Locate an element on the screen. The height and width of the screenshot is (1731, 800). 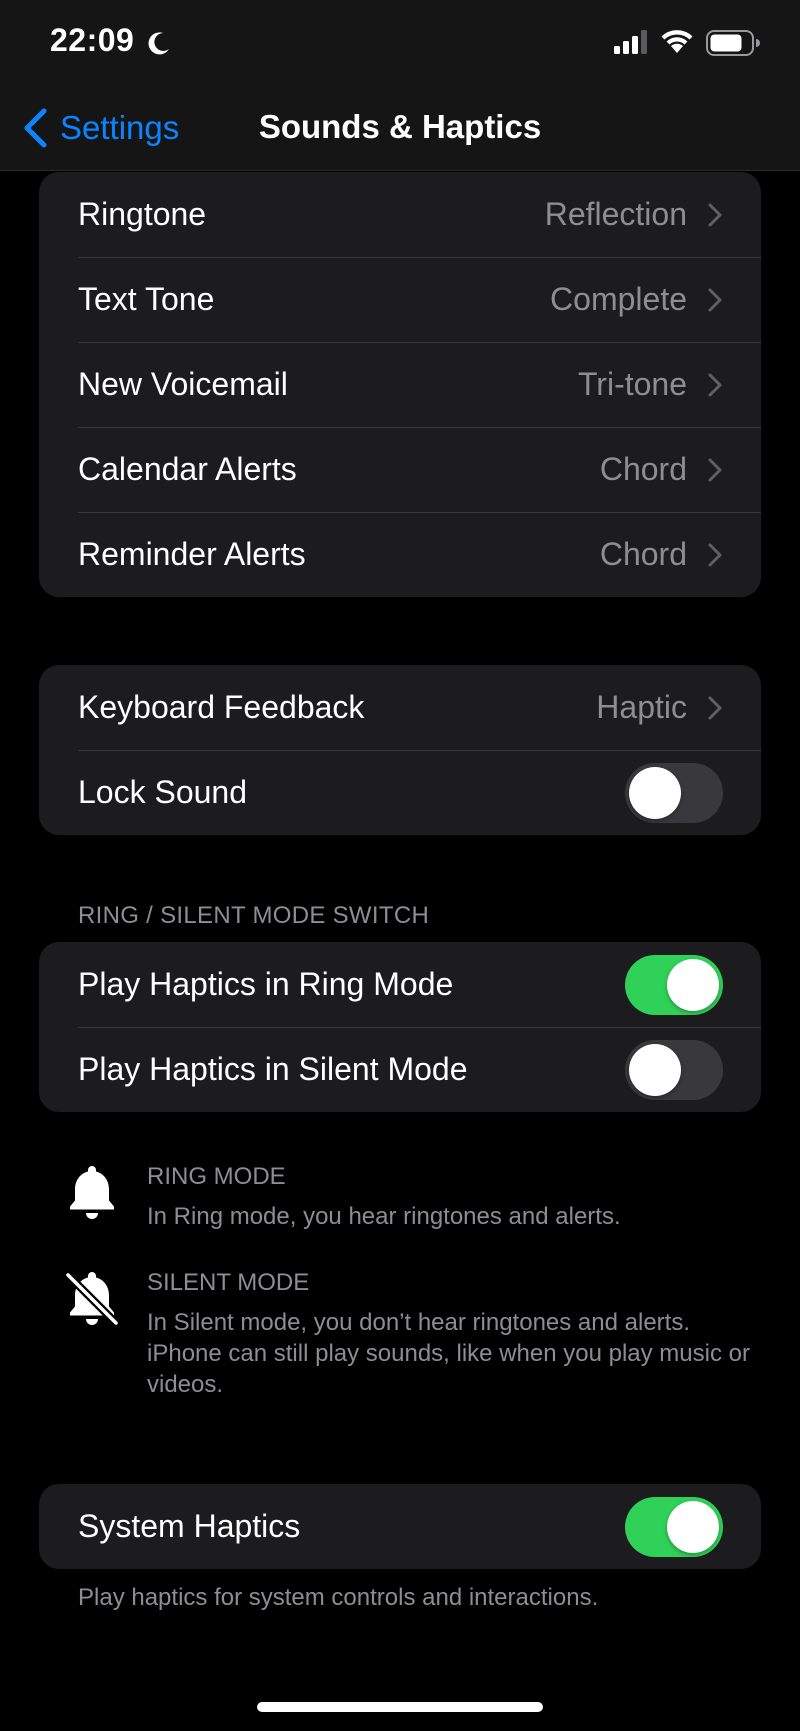
row-label: Lock Sound is located at coordinates (163, 792).